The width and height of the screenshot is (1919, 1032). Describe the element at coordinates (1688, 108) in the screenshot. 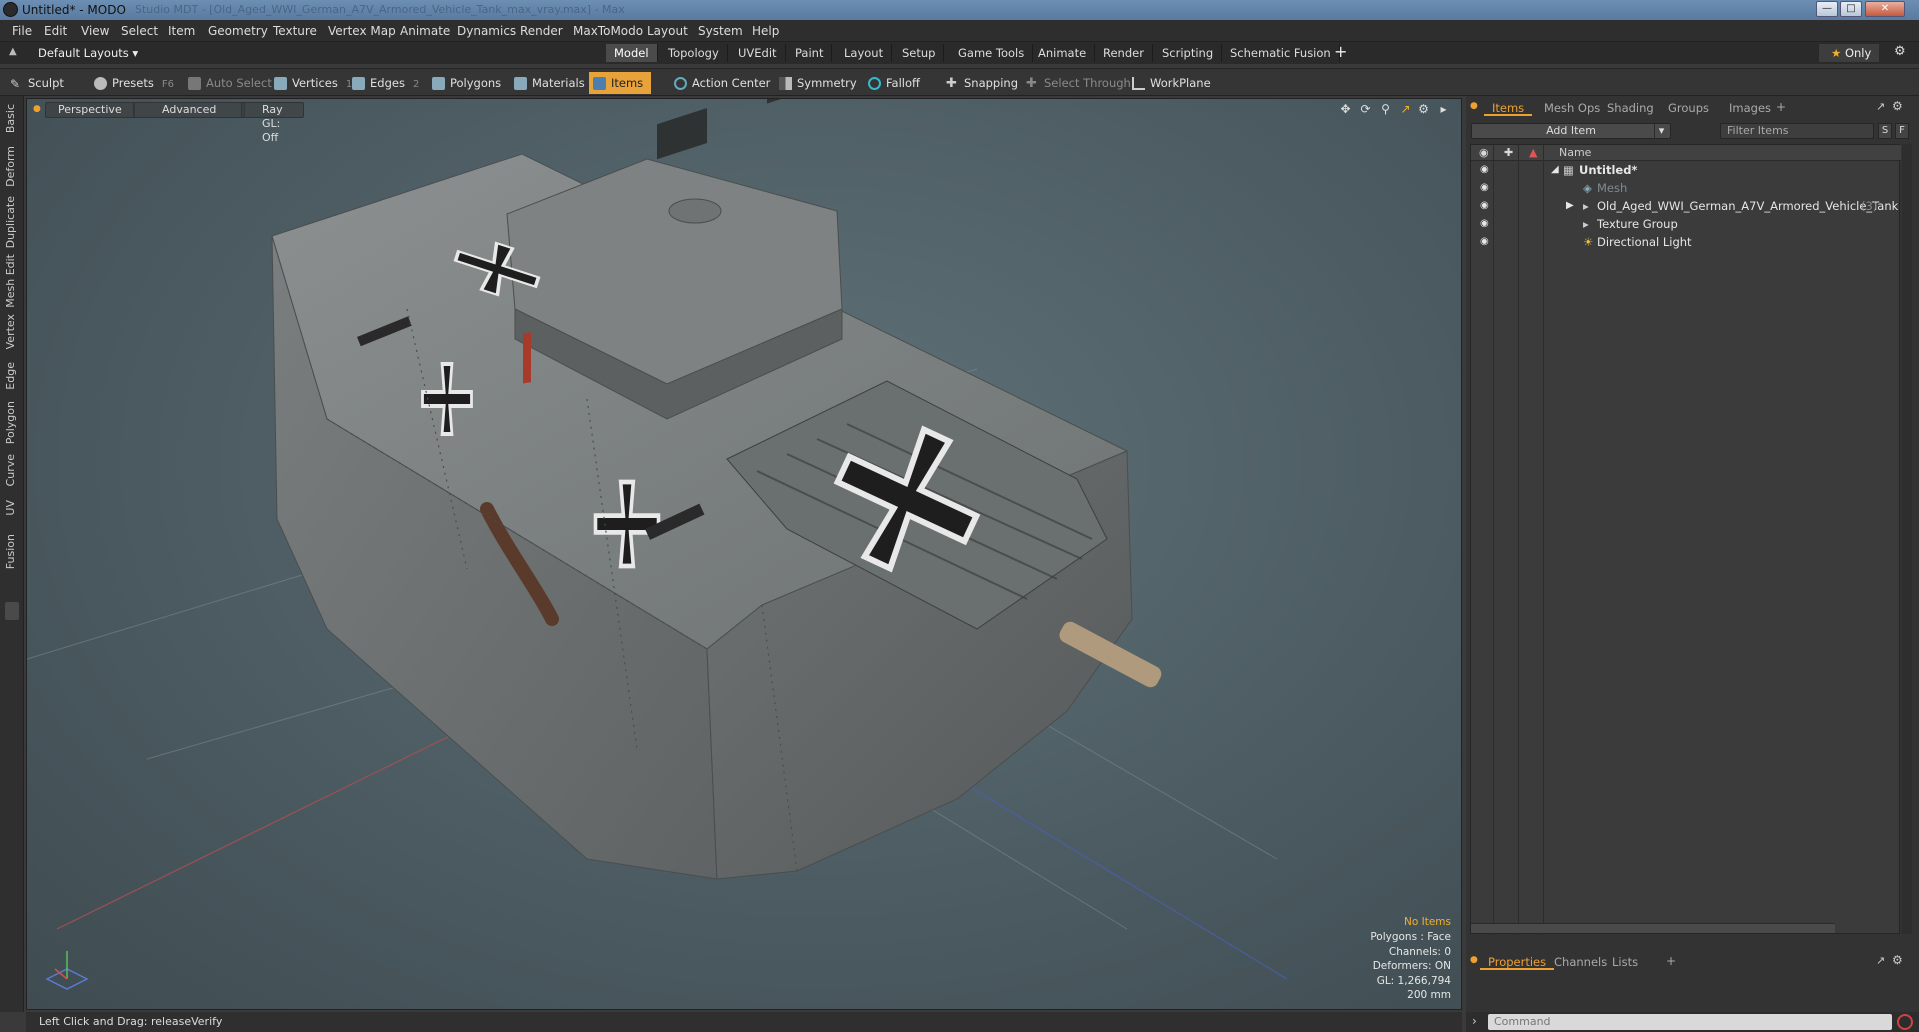

I see `tab-groups: Groups` at that location.